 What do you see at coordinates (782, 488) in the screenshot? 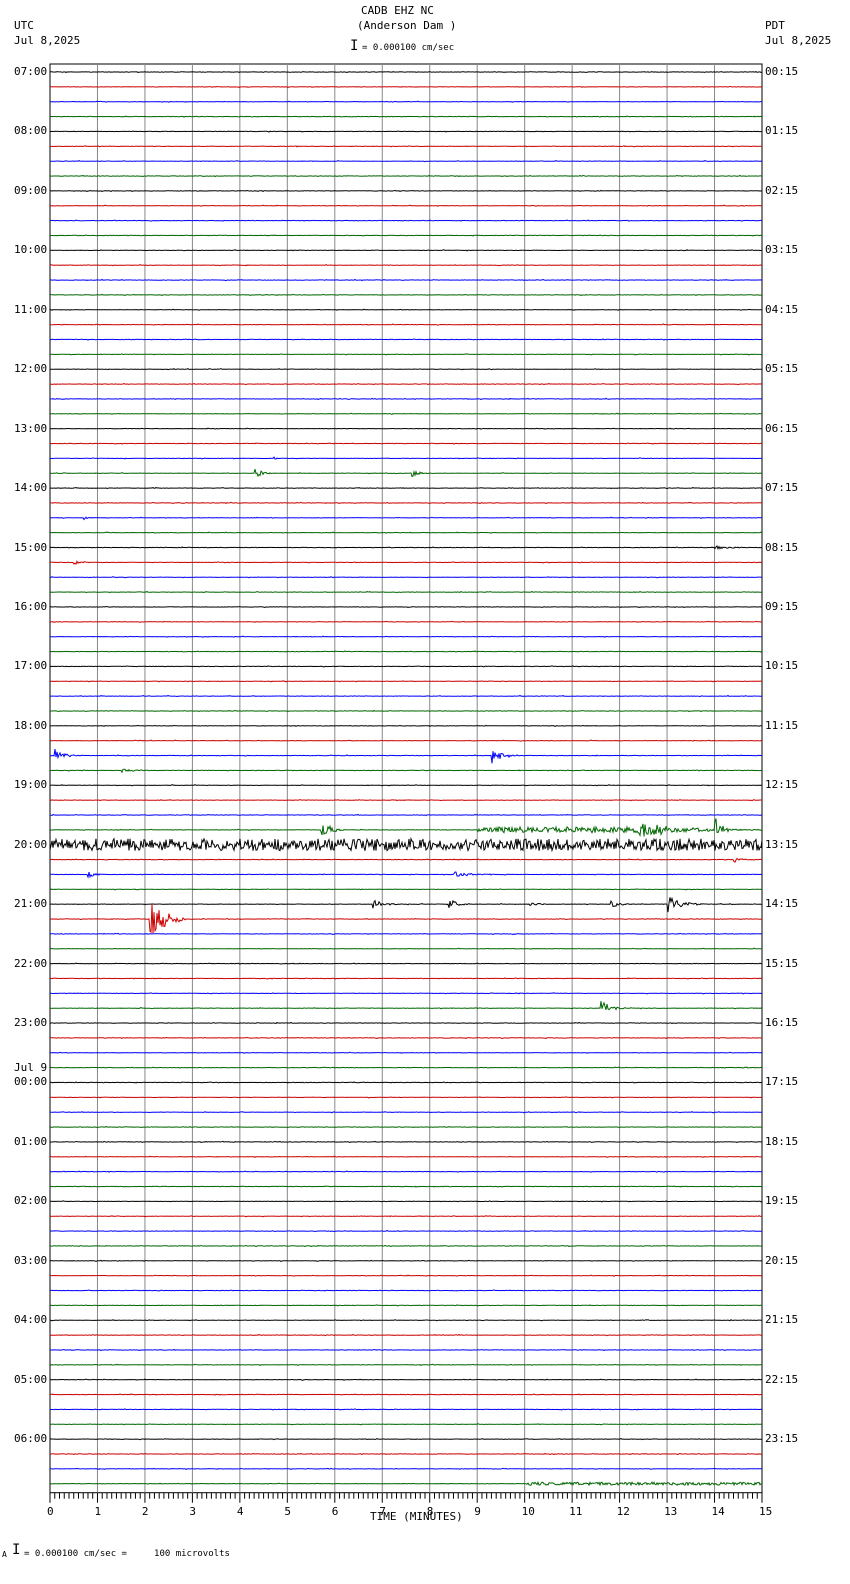
I see `pdt-time-label: 07:15` at bounding box center [782, 488].